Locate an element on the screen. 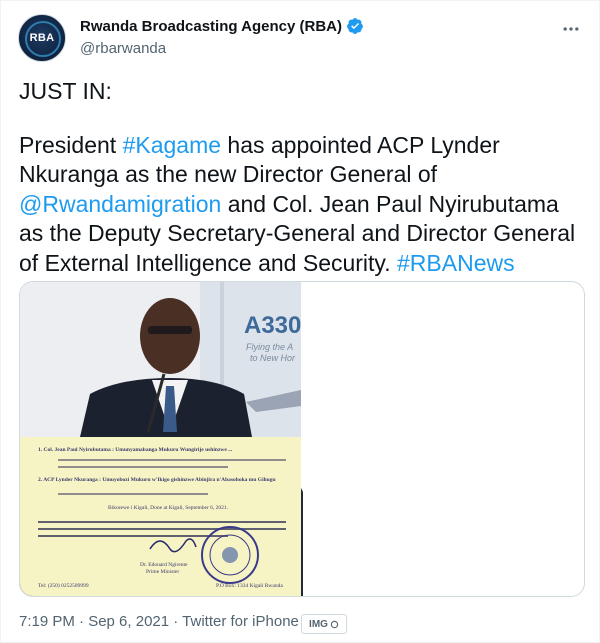  rba-logo-ring is located at coordinates (43, 39).